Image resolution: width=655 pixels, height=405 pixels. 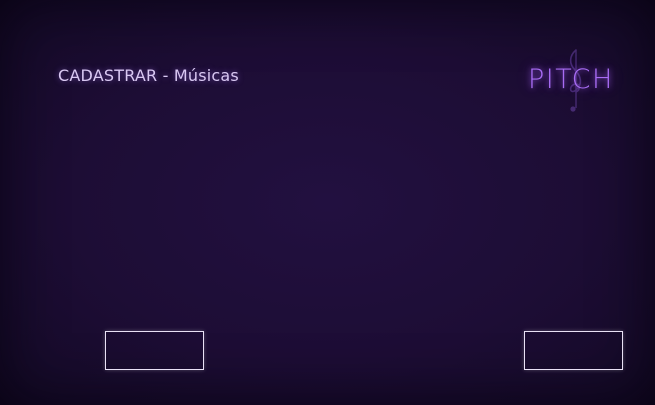 I want to click on page-title: CADASTRAR - Músicas, so click(x=148, y=75).